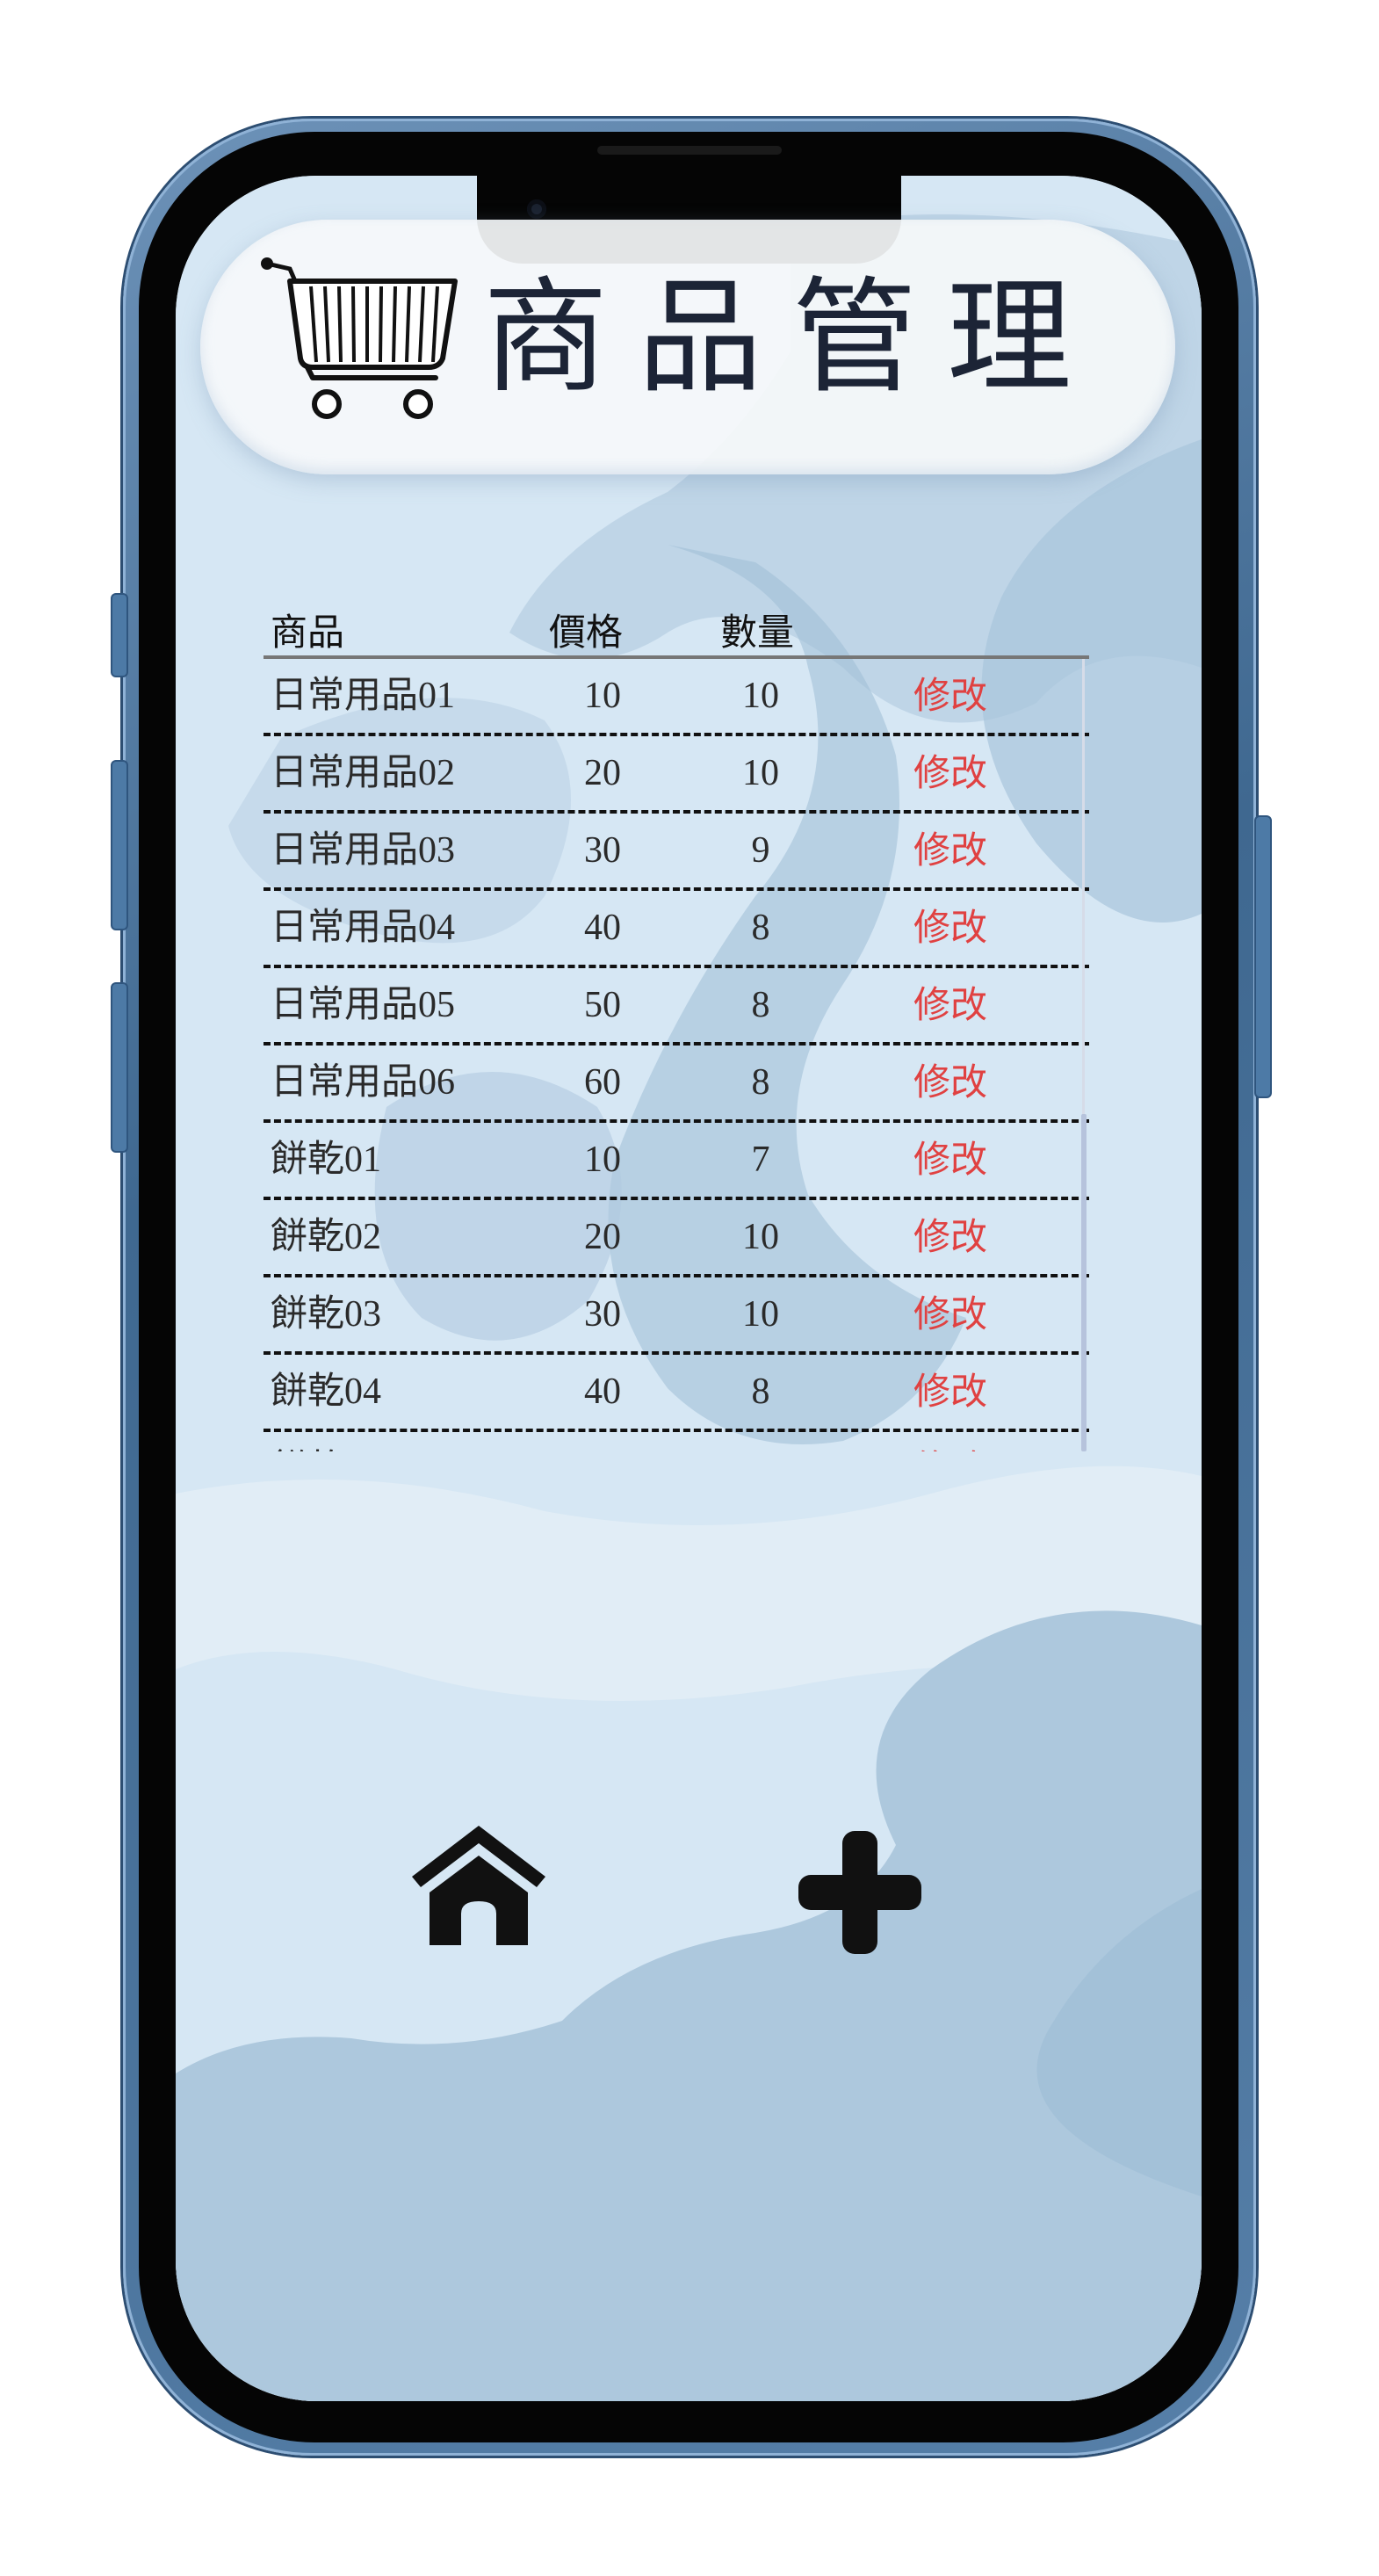 The height and width of the screenshot is (2576, 1379). I want to click on product-quantity: 7, so click(760, 1160).